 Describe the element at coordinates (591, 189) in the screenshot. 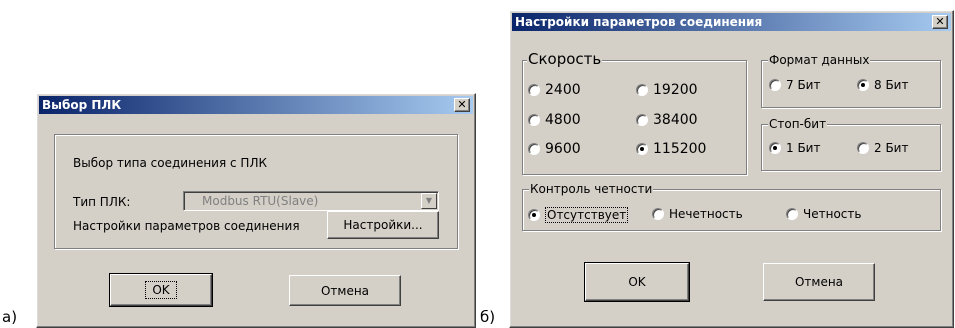

I see `parity-group-title: Контроль четности` at that location.